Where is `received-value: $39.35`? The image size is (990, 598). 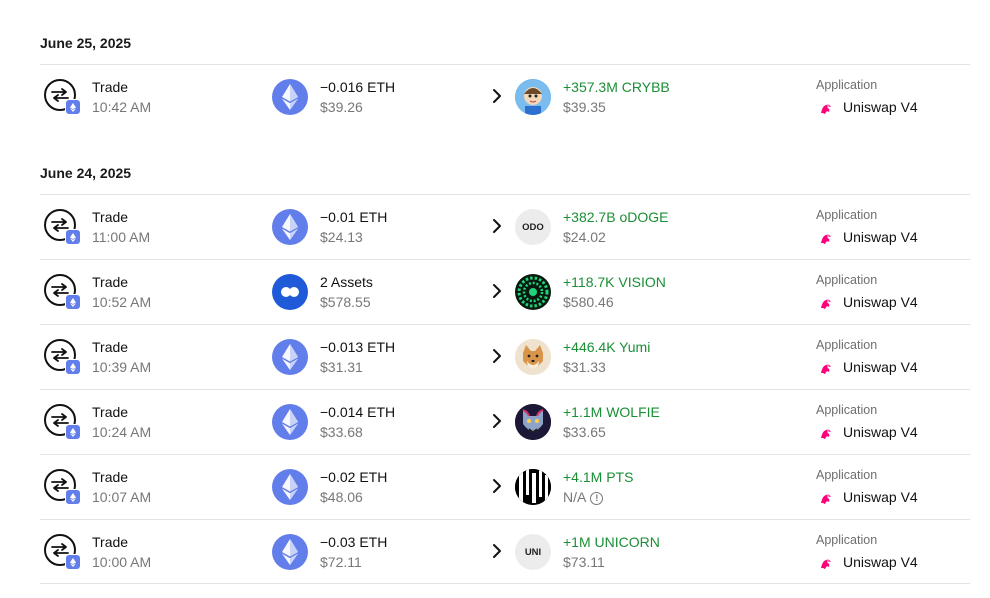
received-value: $39.35 is located at coordinates (584, 107).